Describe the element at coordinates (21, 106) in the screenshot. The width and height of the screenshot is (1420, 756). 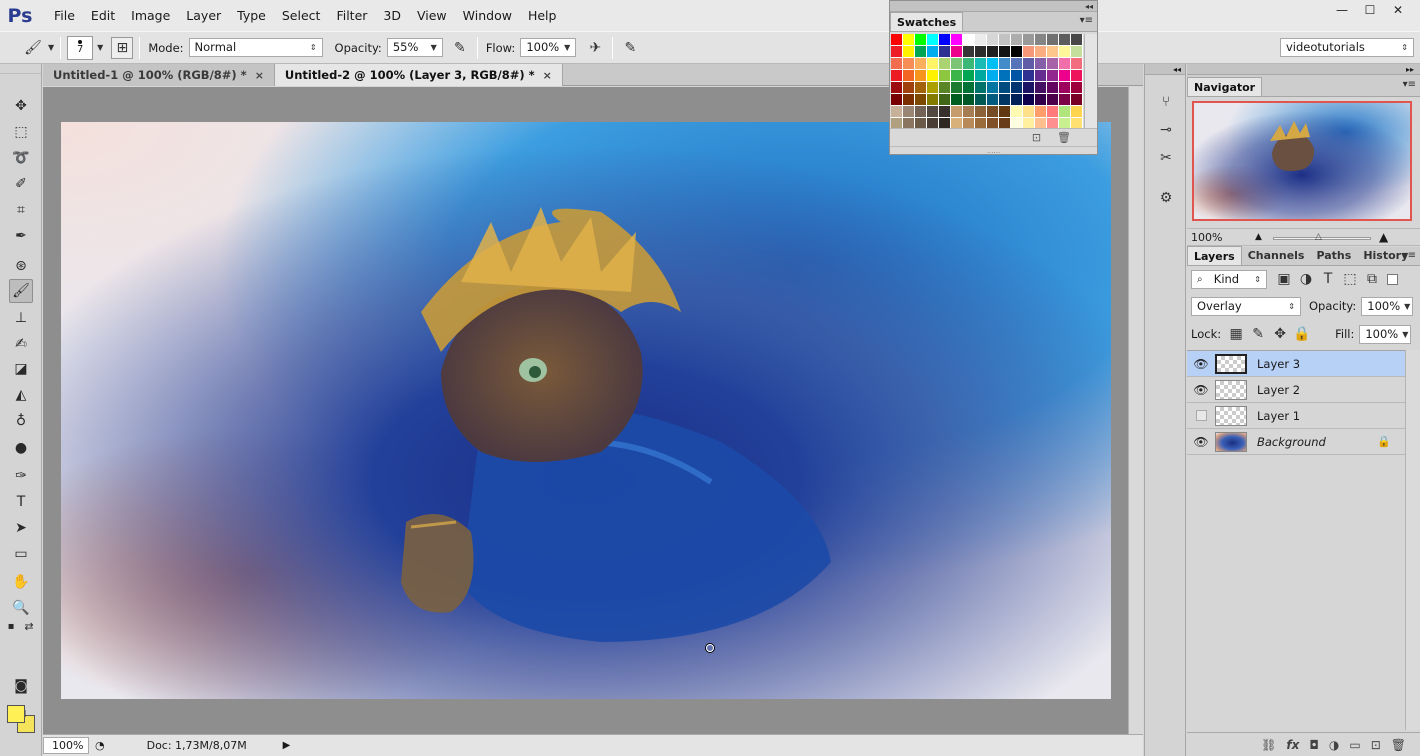
I see `move-tool-icon: ✥` at that location.